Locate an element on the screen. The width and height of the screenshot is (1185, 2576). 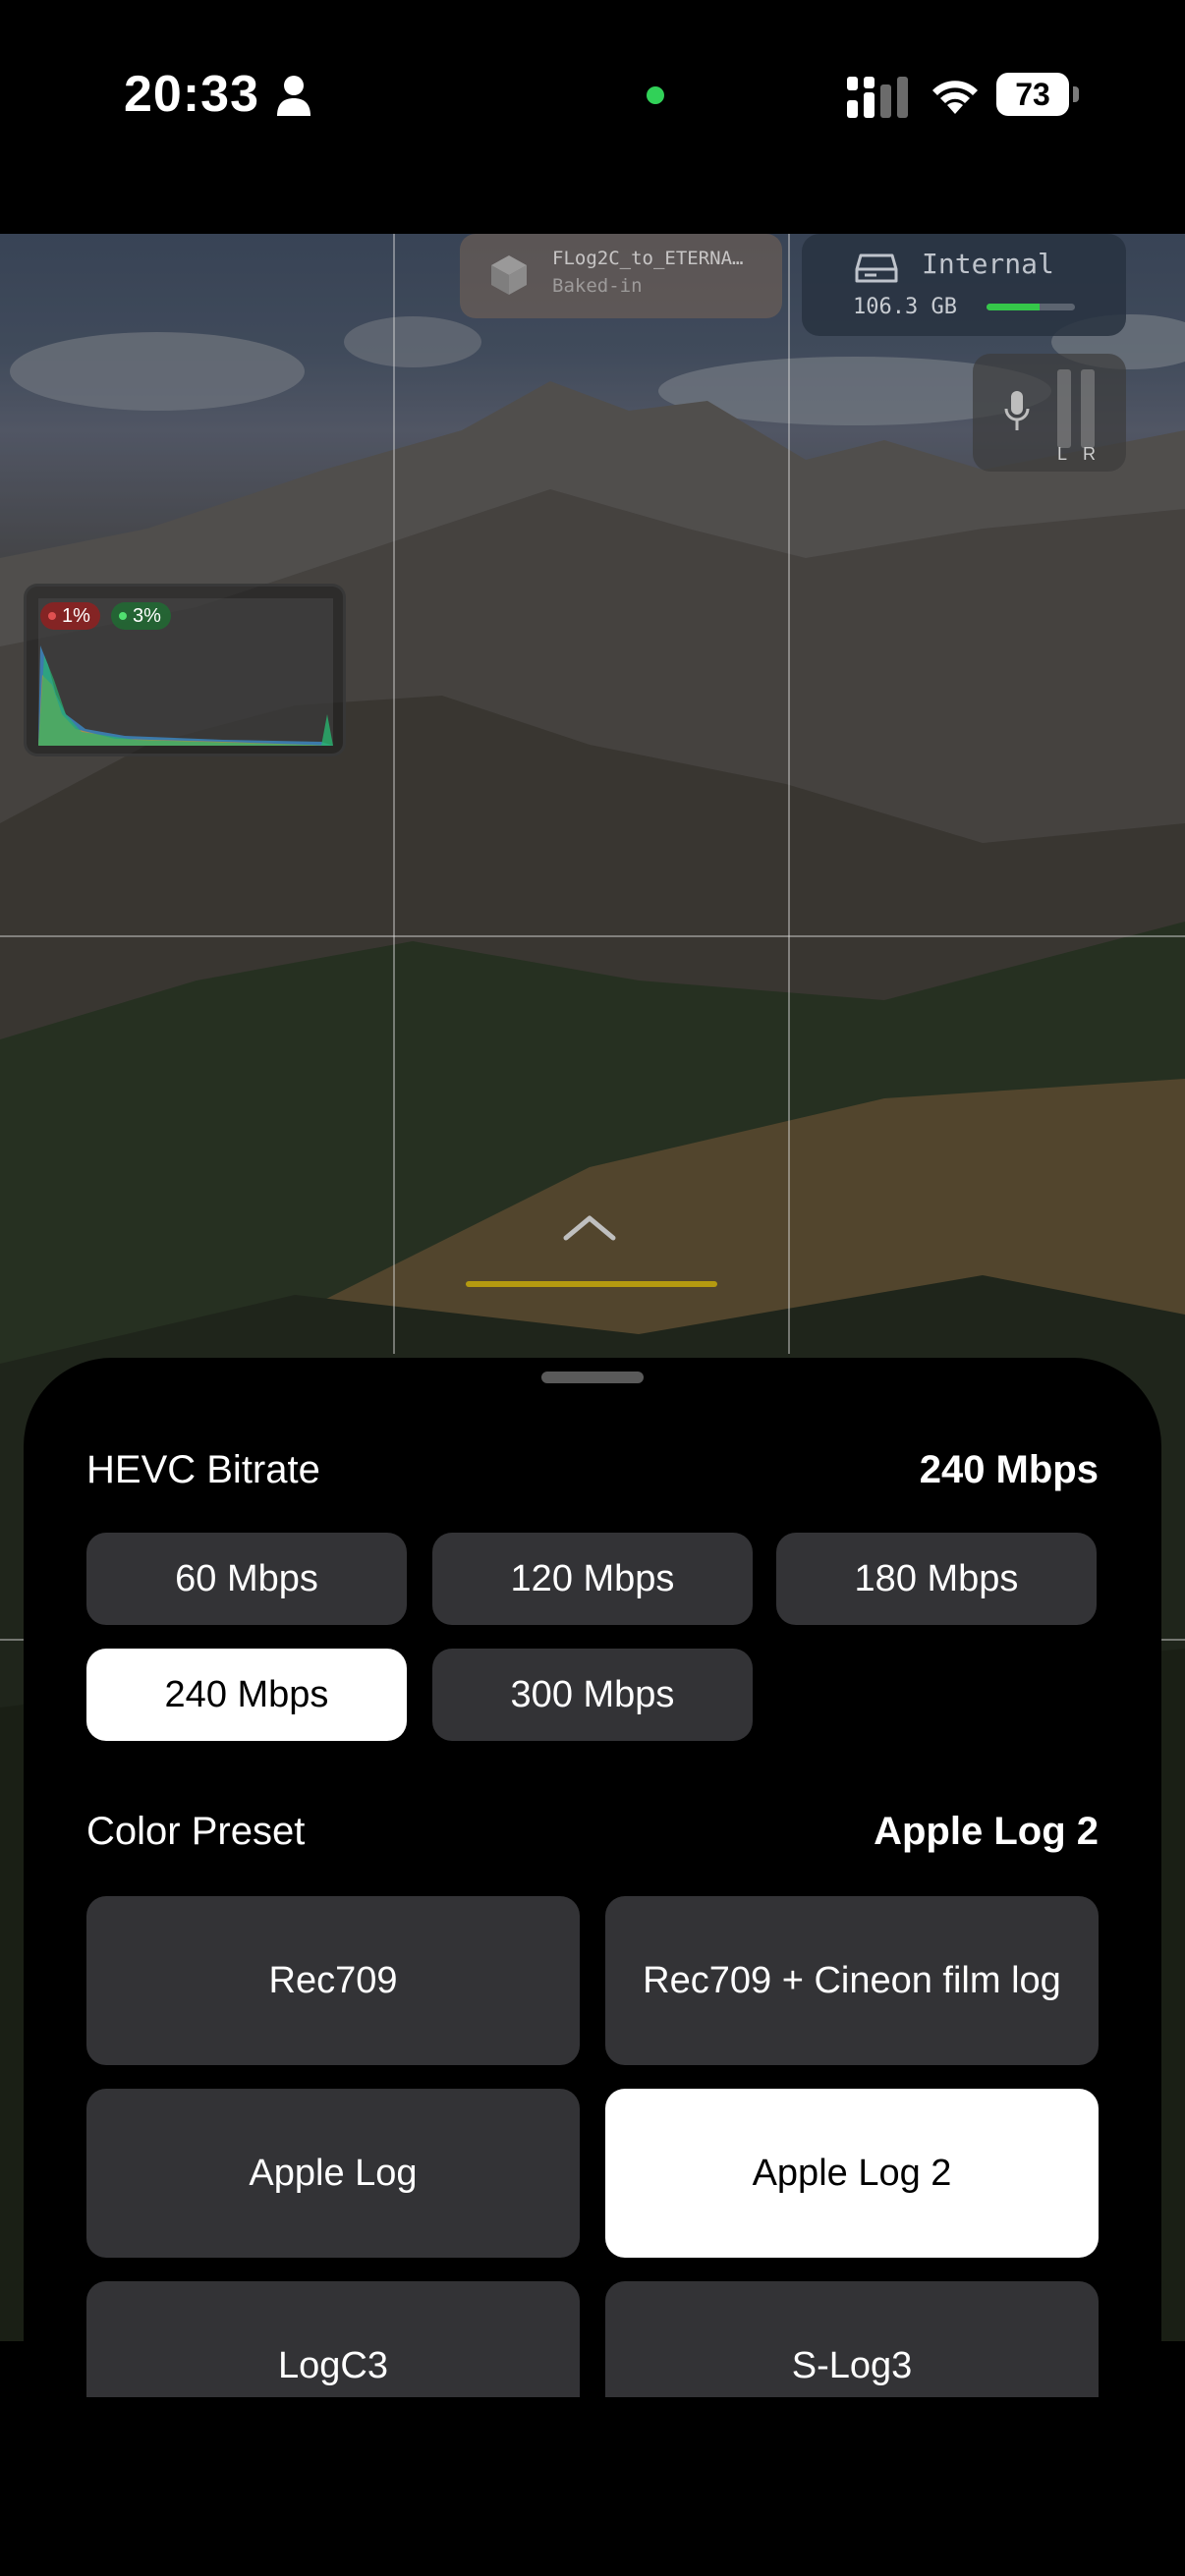
cube-icon is located at coordinates (509, 275).